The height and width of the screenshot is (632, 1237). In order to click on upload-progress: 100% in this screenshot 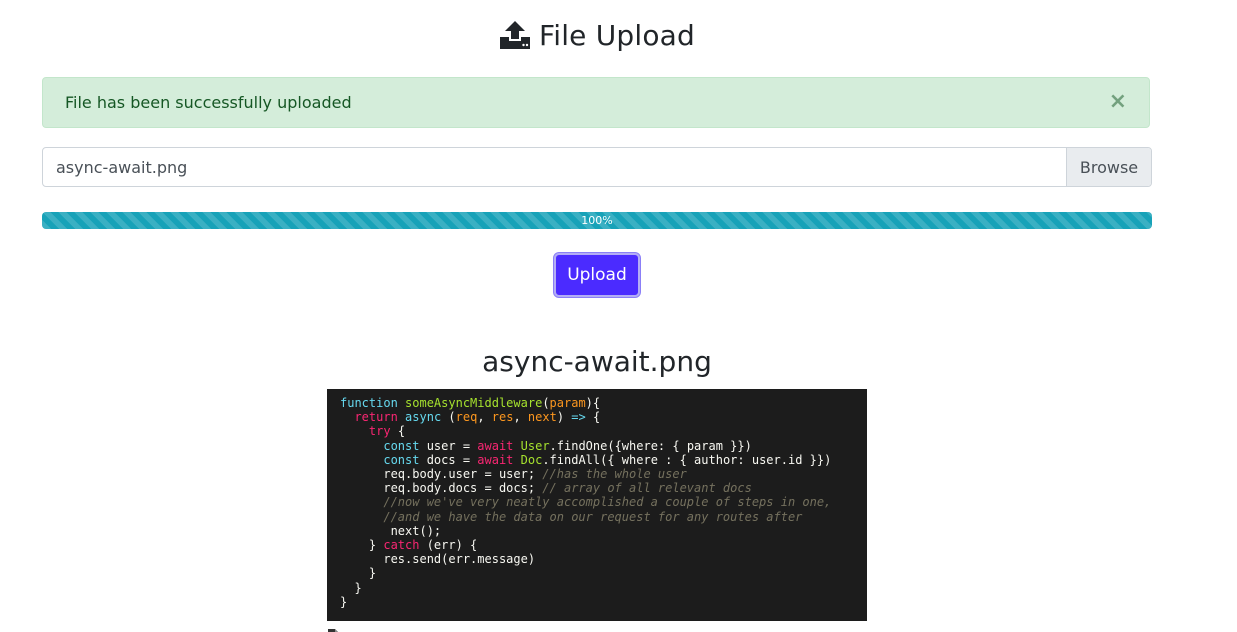, I will do `click(597, 220)`.